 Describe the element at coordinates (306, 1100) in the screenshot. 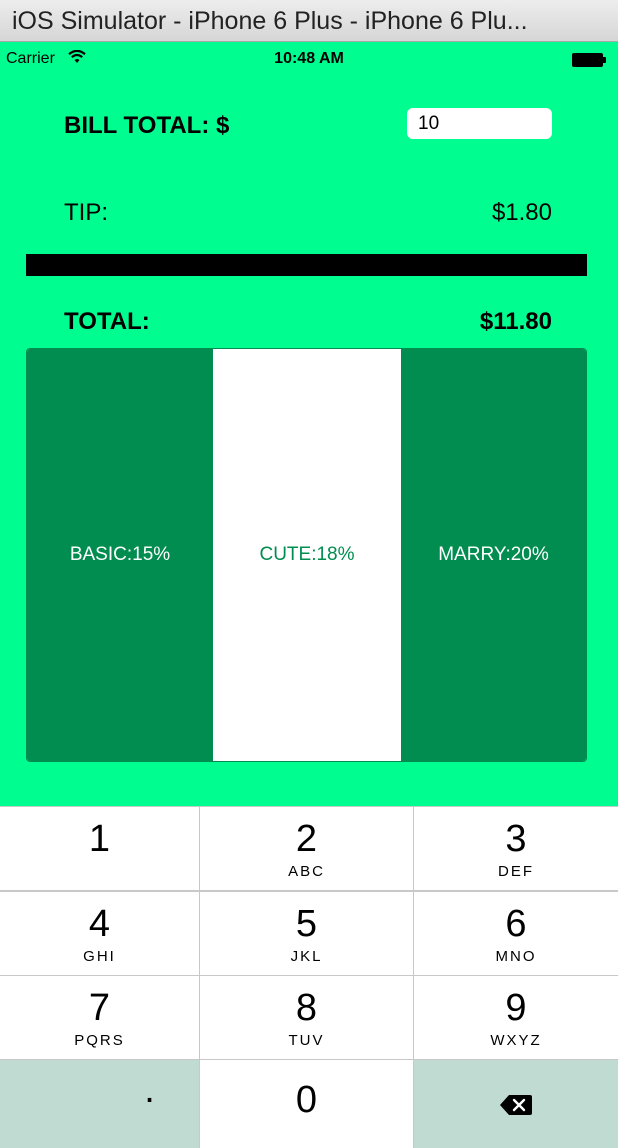

I see `key-0-number: 0` at that location.